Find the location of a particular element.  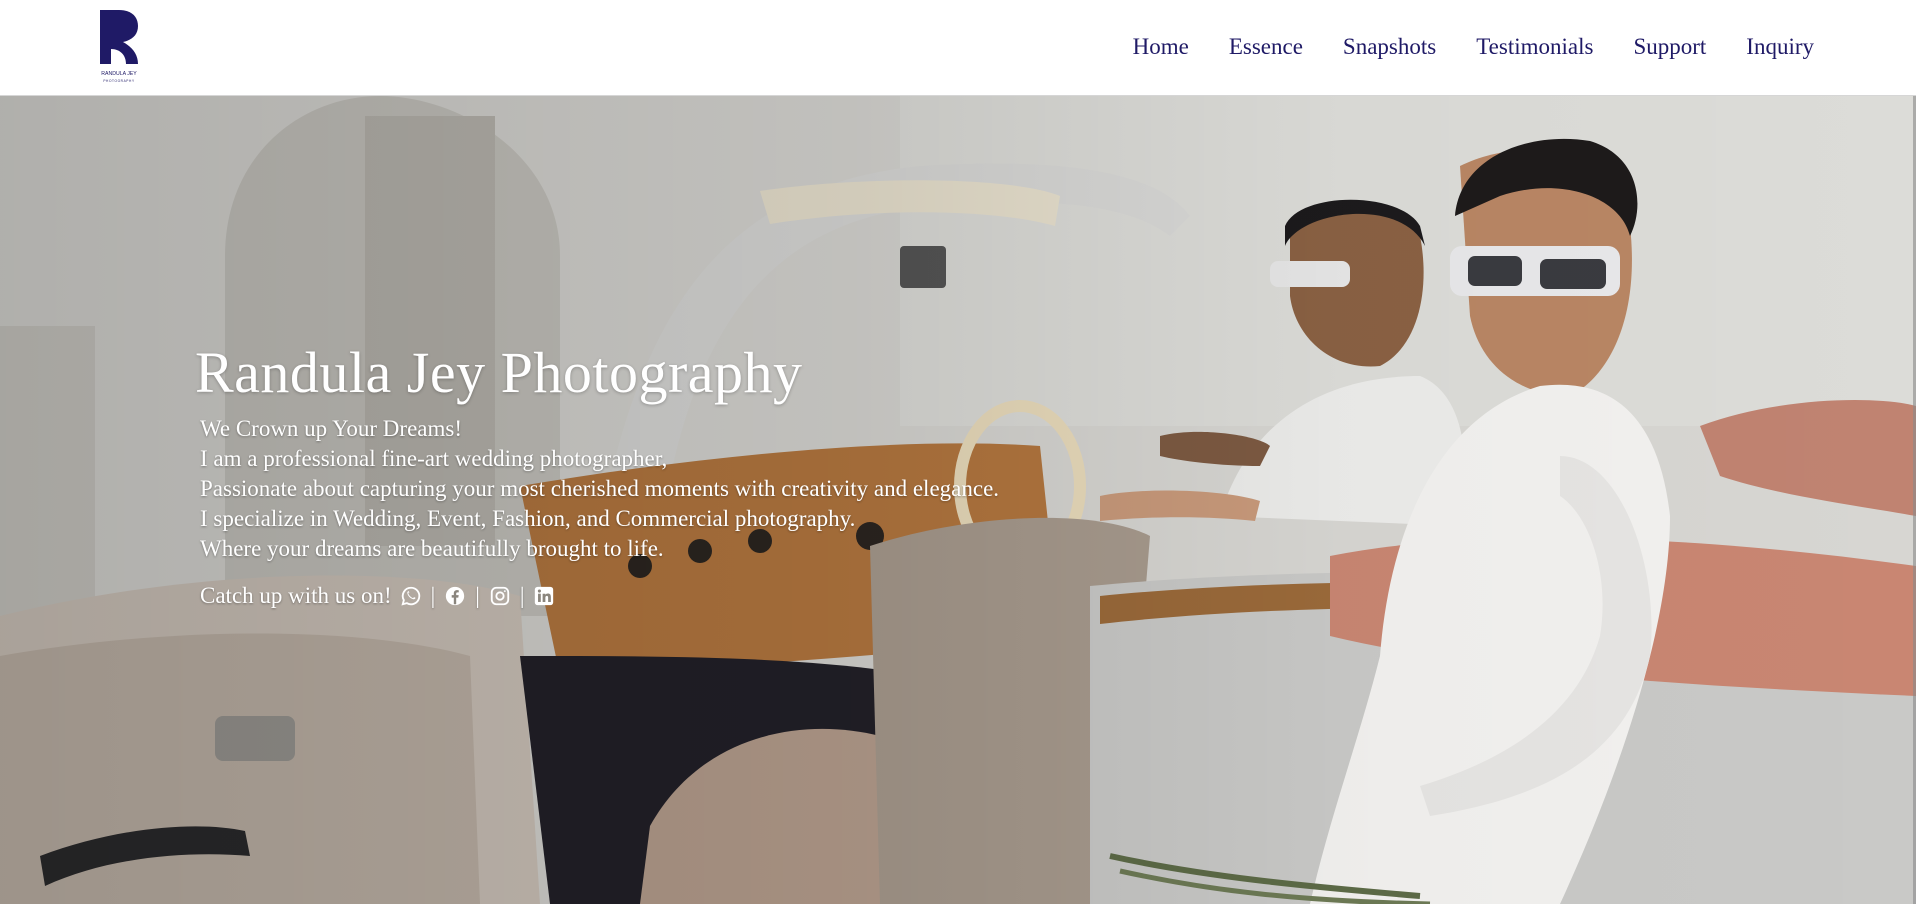

logo-name: RANDULA JEY is located at coordinates (119, 74).